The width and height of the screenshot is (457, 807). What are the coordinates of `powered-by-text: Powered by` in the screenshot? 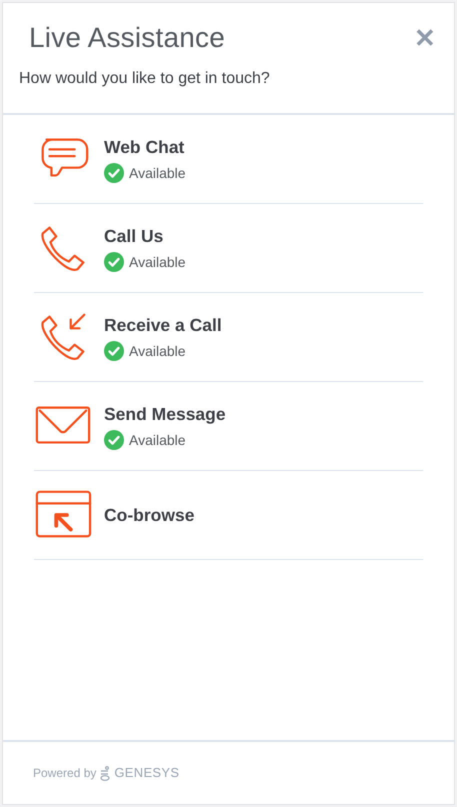 It's located at (64, 773).